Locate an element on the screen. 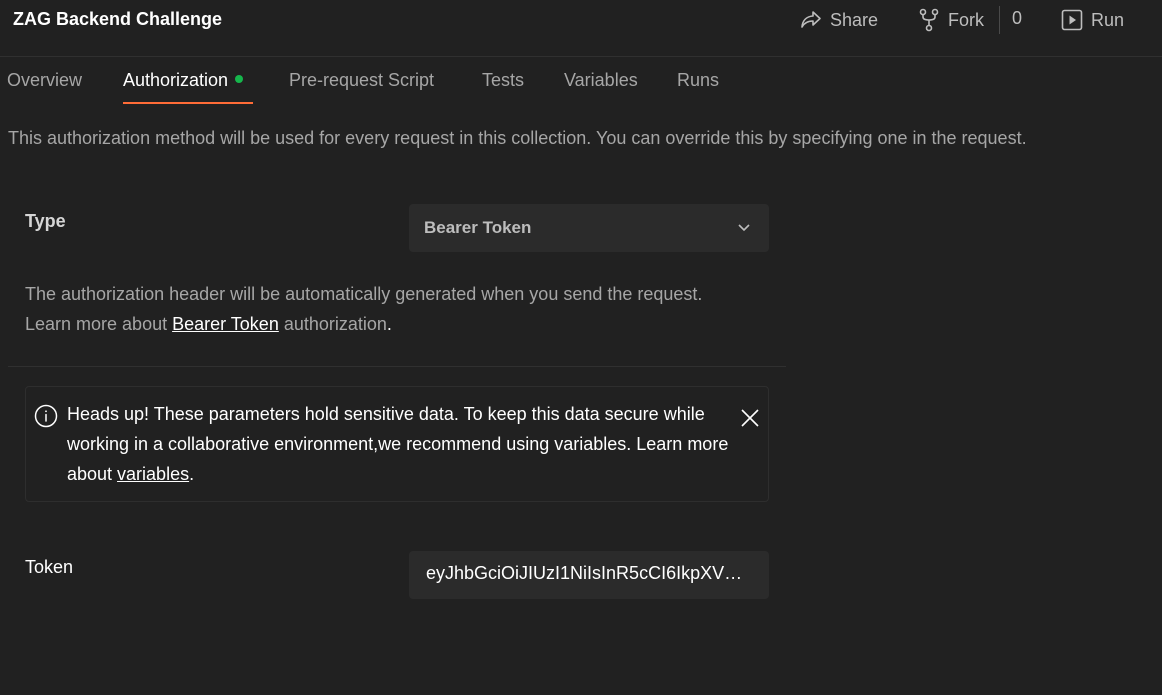 Image resolution: width=1162 pixels, height=695 pixels. learn-more-period: . is located at coordinates (389, 324).